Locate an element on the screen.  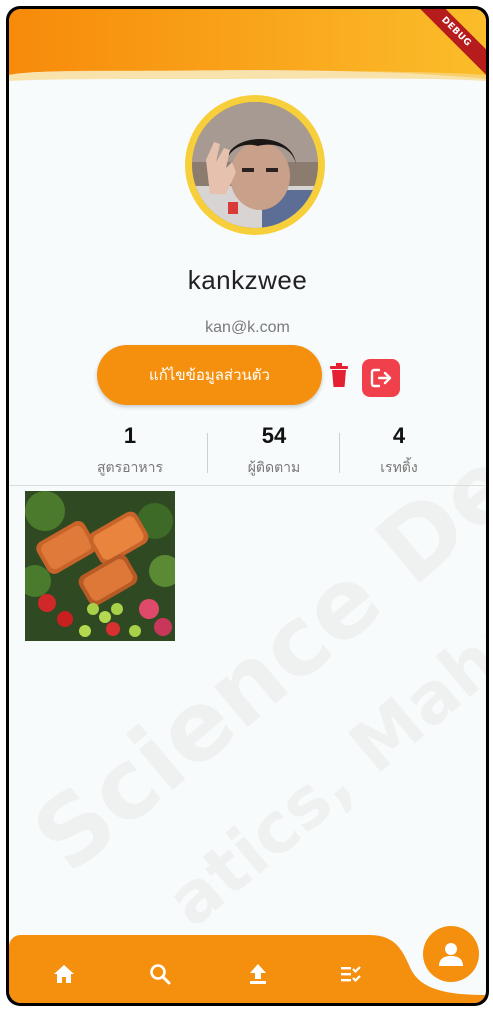
nav-home is located at coordinates (64, 974).